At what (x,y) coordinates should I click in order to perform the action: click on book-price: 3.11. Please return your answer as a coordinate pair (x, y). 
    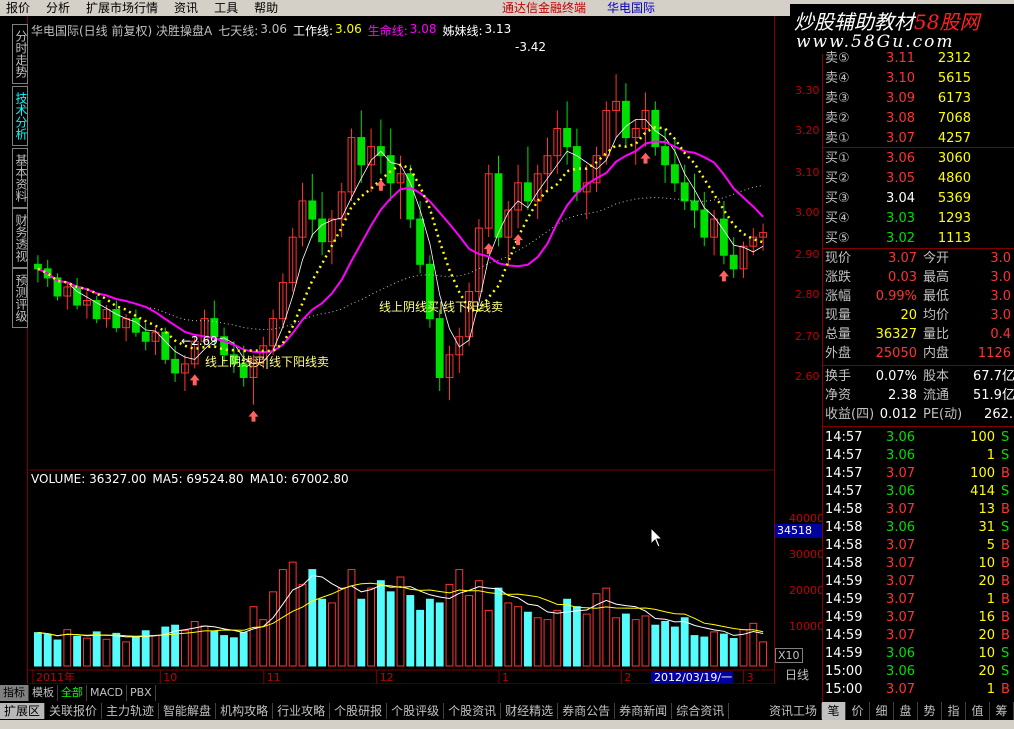
    Looking at the image, I should click on (900, 58).